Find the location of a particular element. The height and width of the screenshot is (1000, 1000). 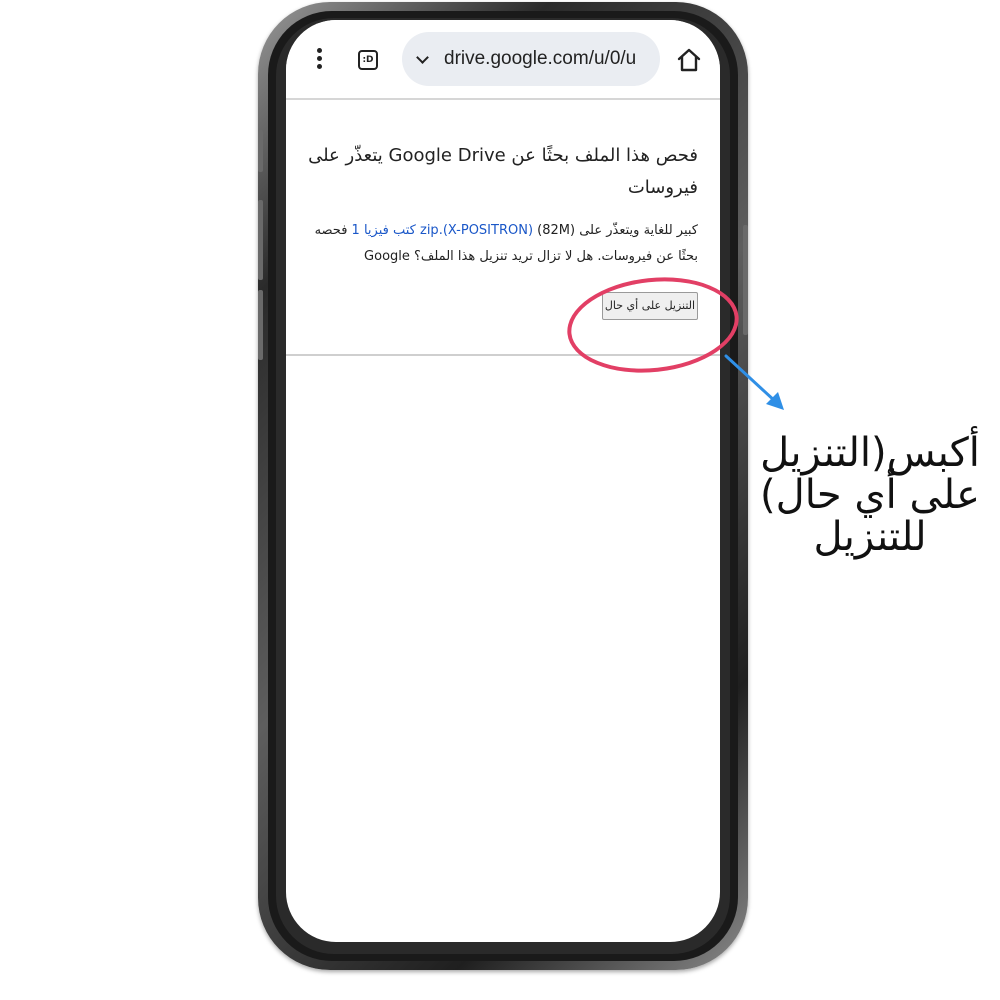

phone-volume-up-button is located at coordinates (260, 240).